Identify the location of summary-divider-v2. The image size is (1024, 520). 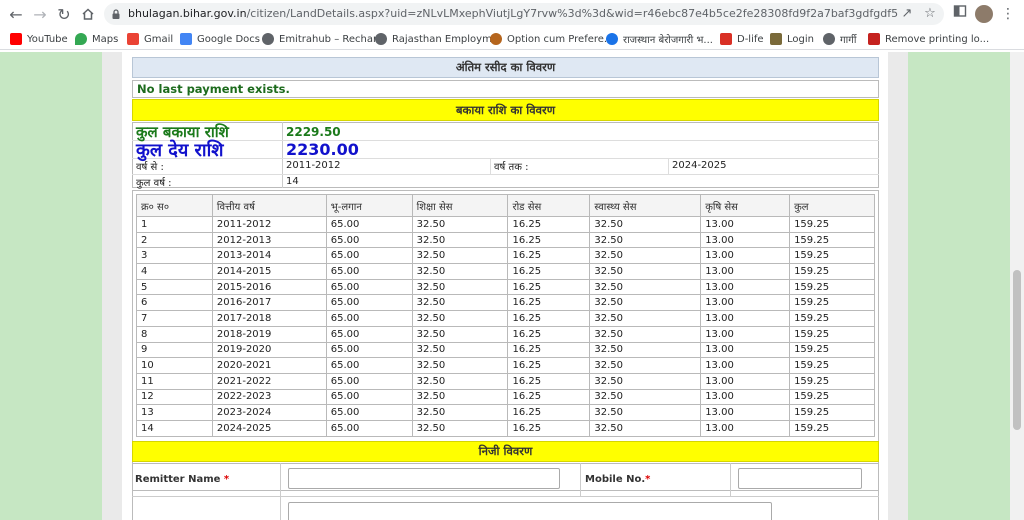
(490, 166).